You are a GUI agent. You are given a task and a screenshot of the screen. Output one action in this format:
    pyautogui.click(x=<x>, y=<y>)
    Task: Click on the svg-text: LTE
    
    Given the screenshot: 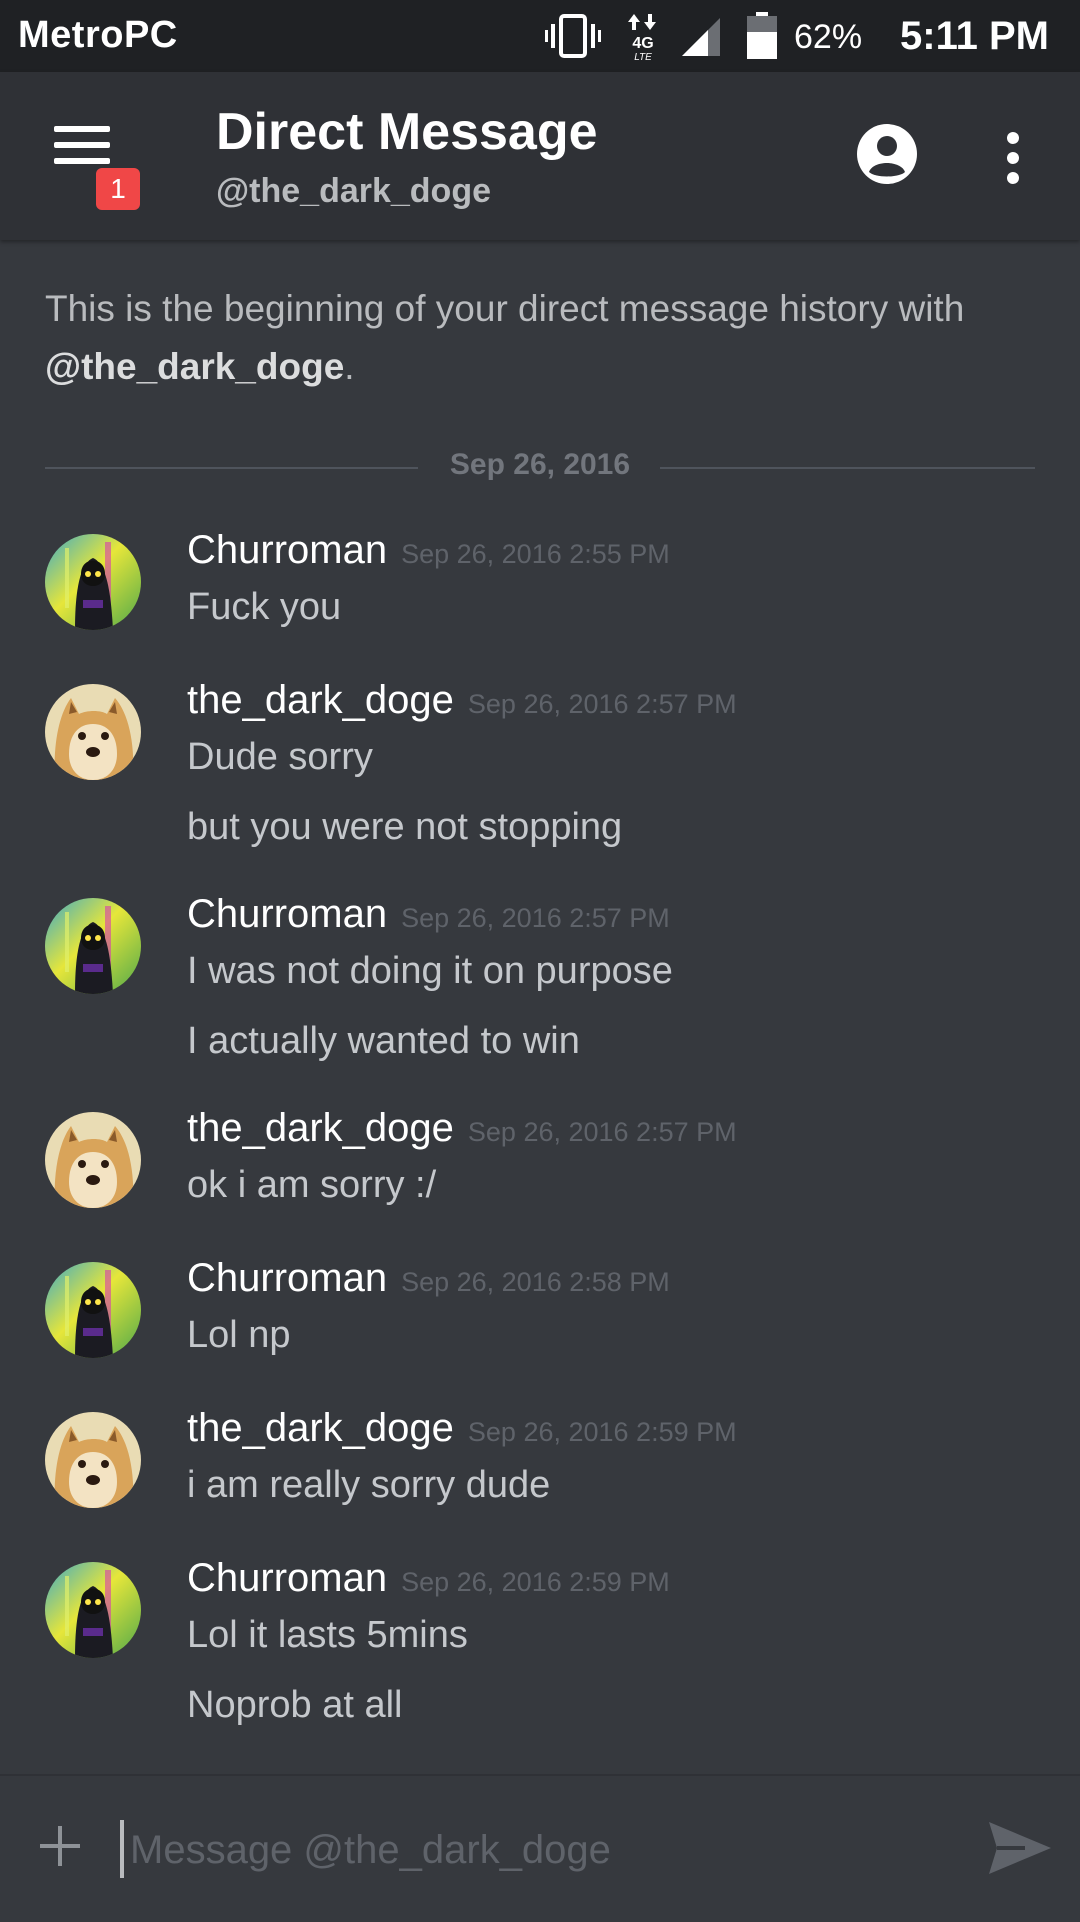 What is the action you would take?
    pyautogui.click(x=643, y=57)
    